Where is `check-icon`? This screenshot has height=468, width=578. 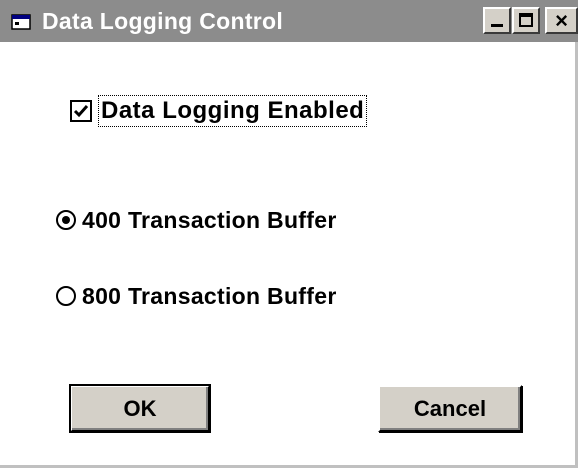
check-icon is located at coordinates (81, 111).